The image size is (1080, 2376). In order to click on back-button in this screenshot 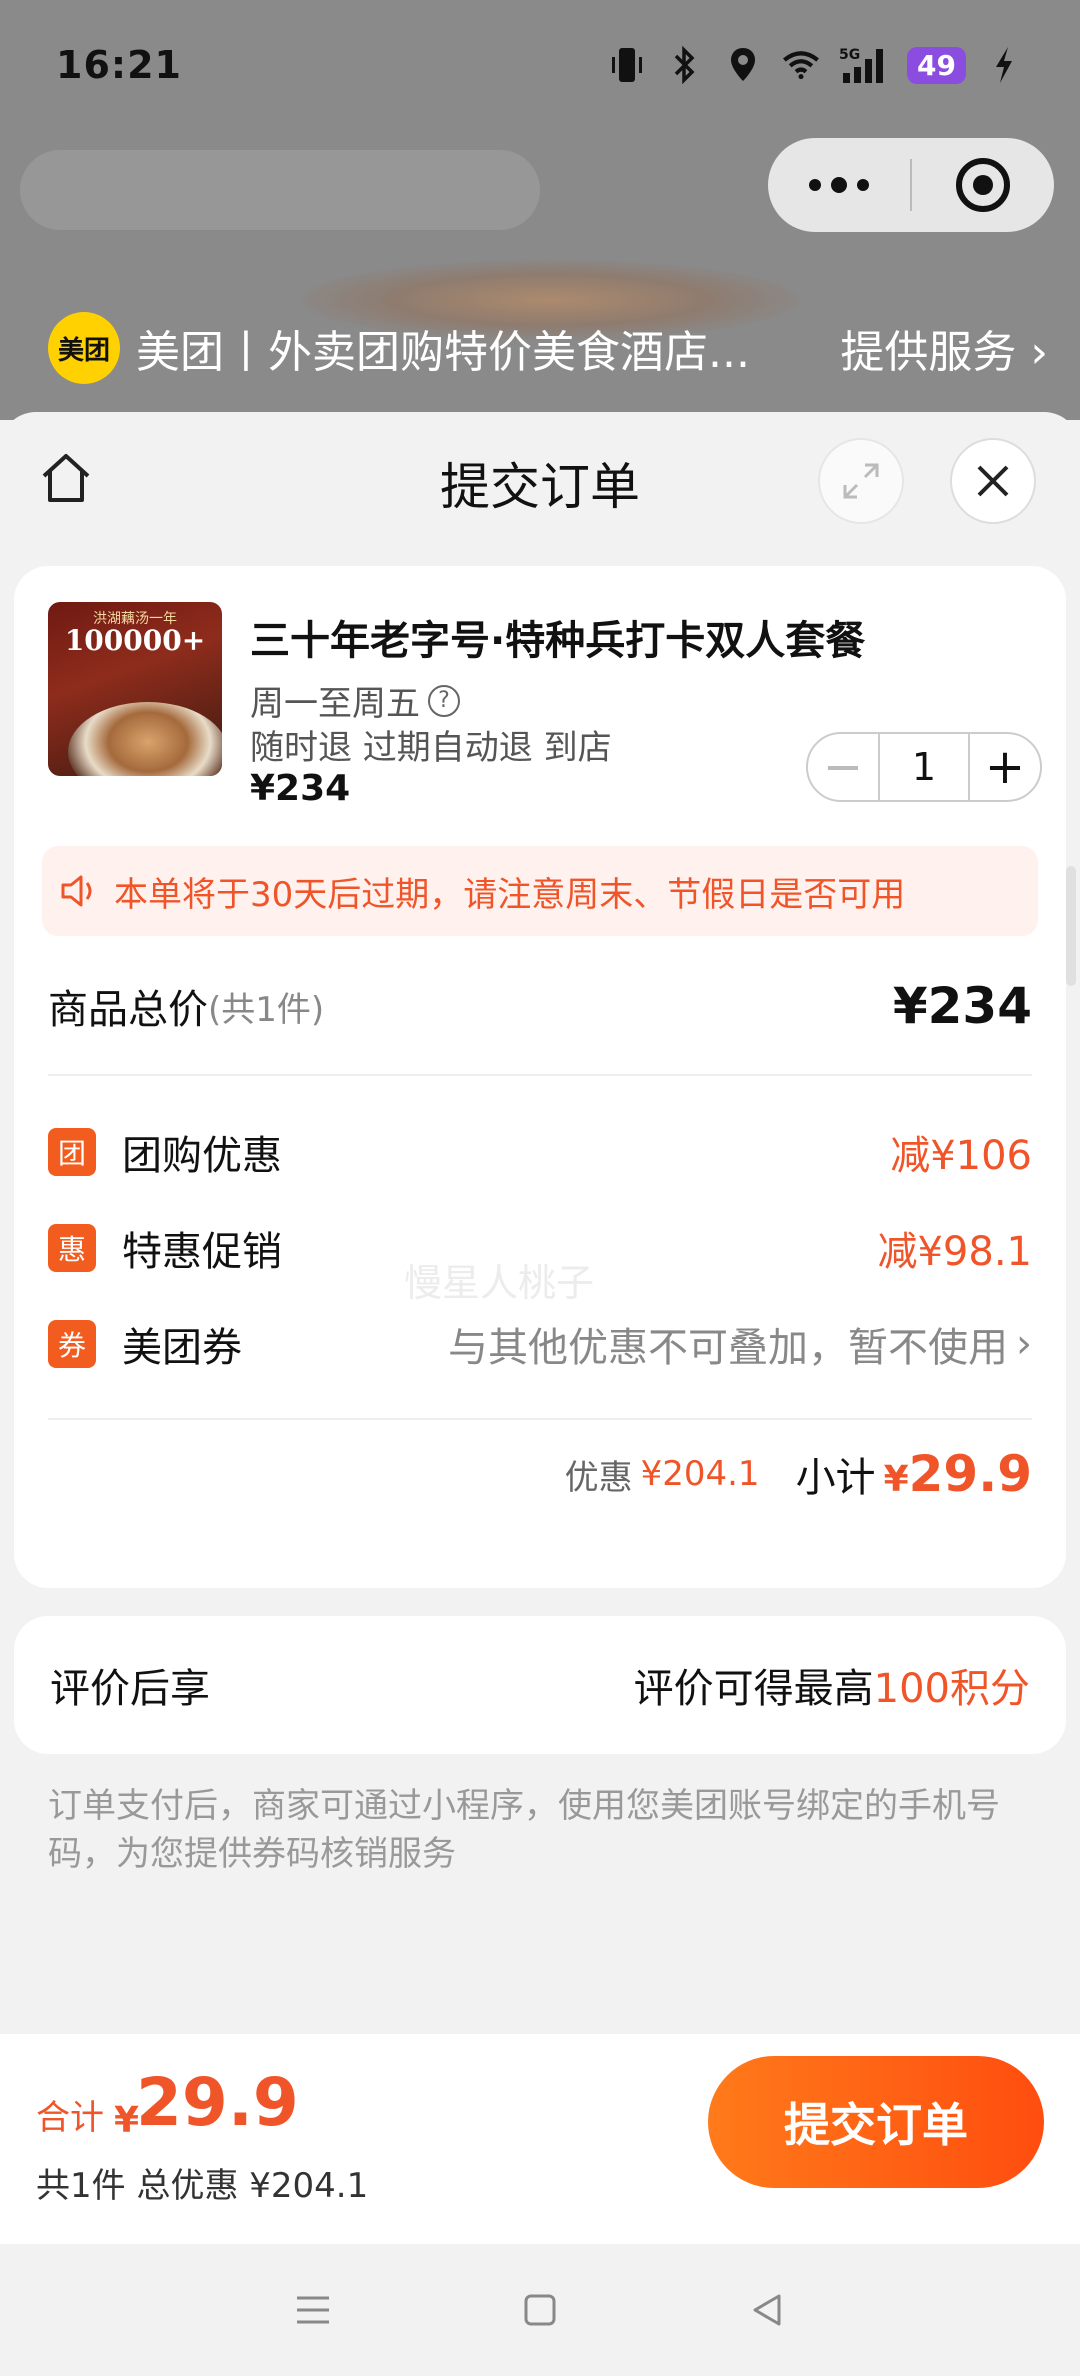, I will do `click(767, 2310)`.